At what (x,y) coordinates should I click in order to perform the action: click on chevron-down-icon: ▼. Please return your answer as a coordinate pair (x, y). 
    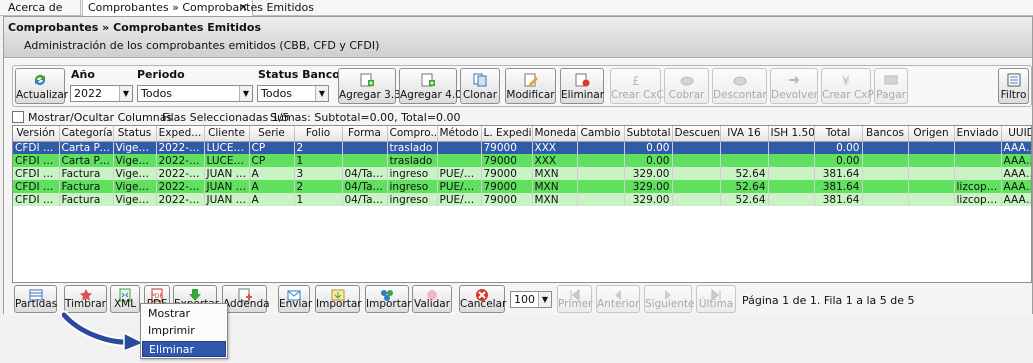
    Looking at the image, I should click on (125, 93).